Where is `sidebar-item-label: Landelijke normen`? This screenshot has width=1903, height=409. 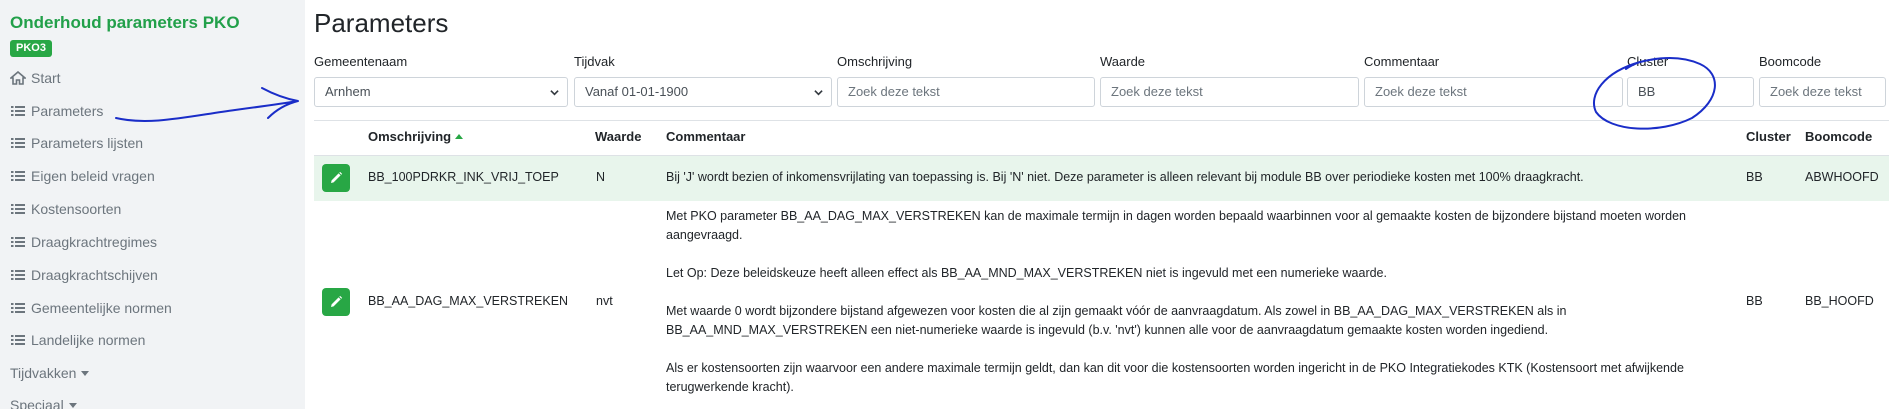
sidebar-item-label: Landelijke normen is located at coordinates (88, 340).